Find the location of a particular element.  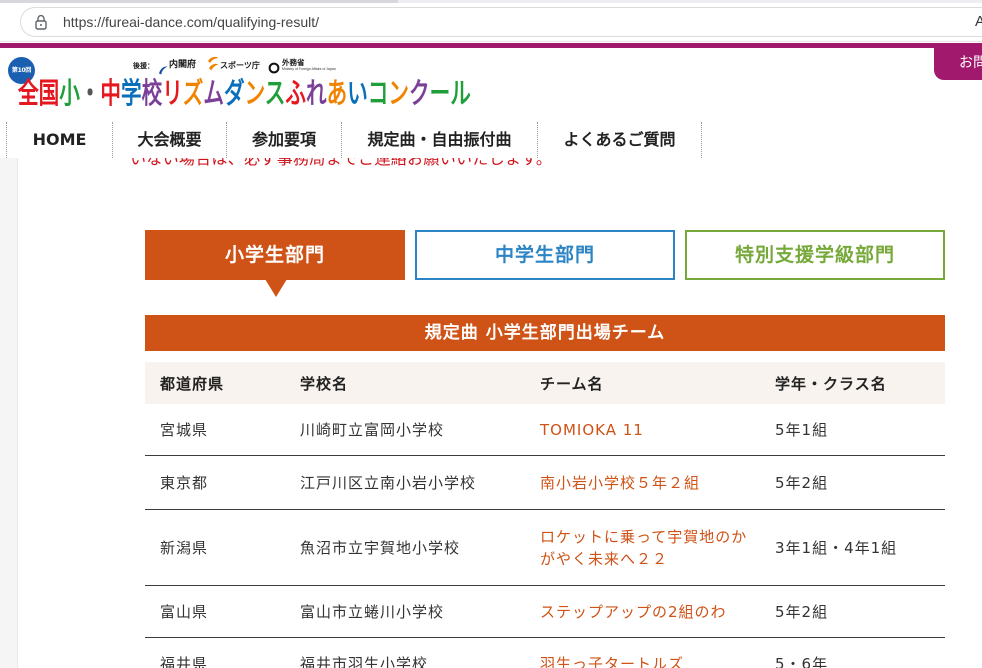

table-header-row: 都道府県 学校名 チーム名 学年・クラス名 is located at coordinates (545, 383).